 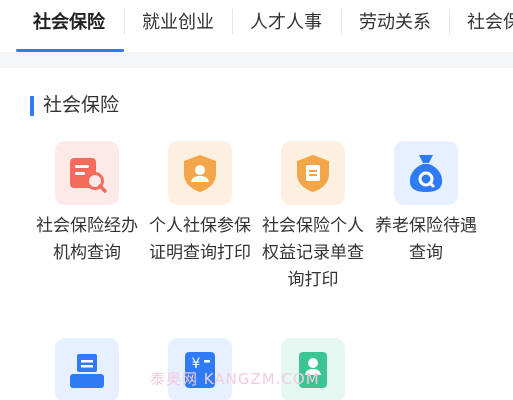 I want to click on service-label: 养老保险待遇查询, so click(x=426, y=239).